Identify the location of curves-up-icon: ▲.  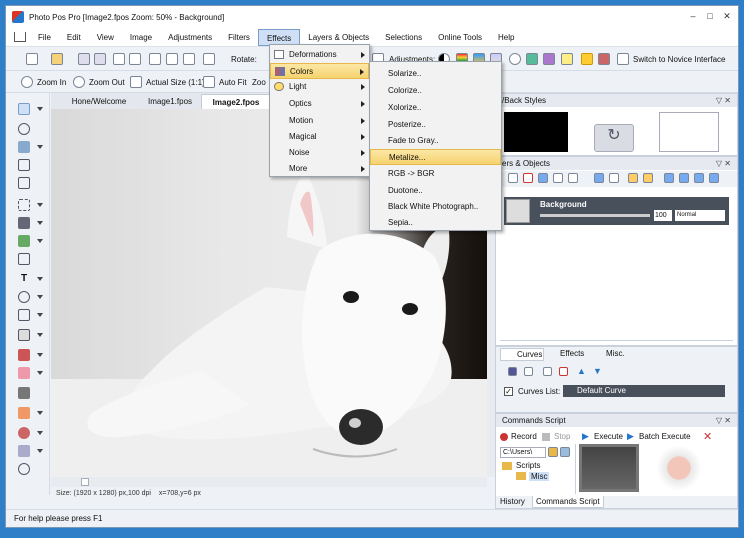
(581, 371).